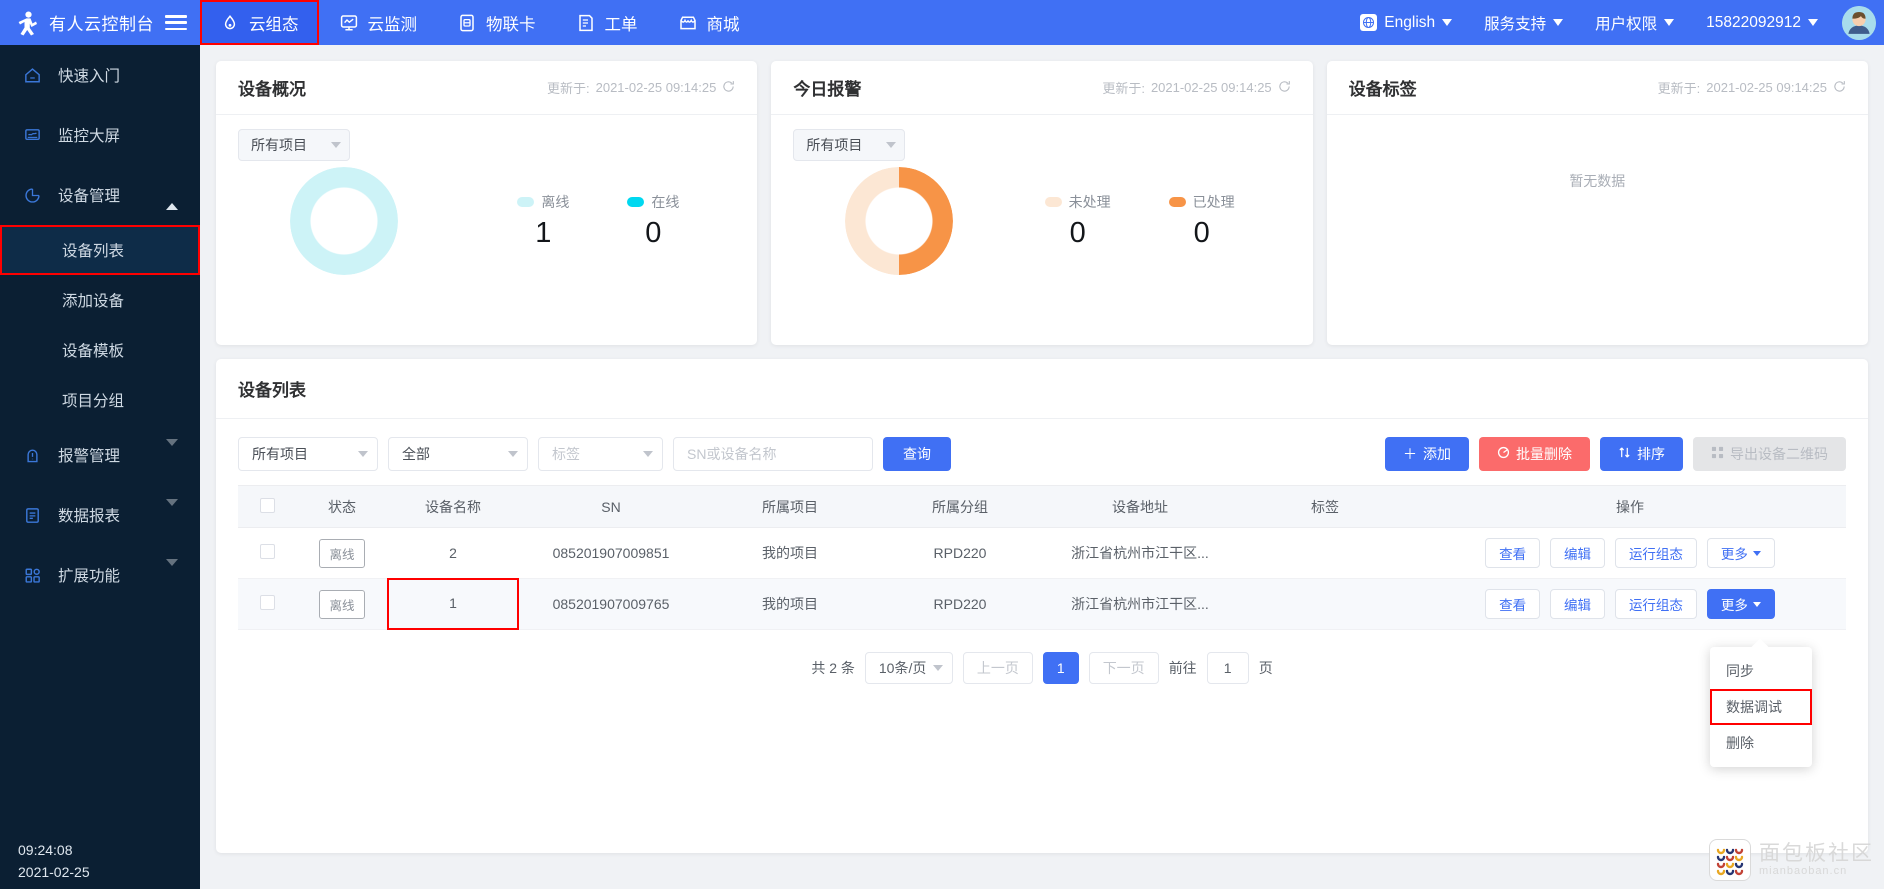 The height and width of the screenshot is (889, 1884). I want to click on donut-legend: 未处理 0 已处理 0, so click(1139, 221).